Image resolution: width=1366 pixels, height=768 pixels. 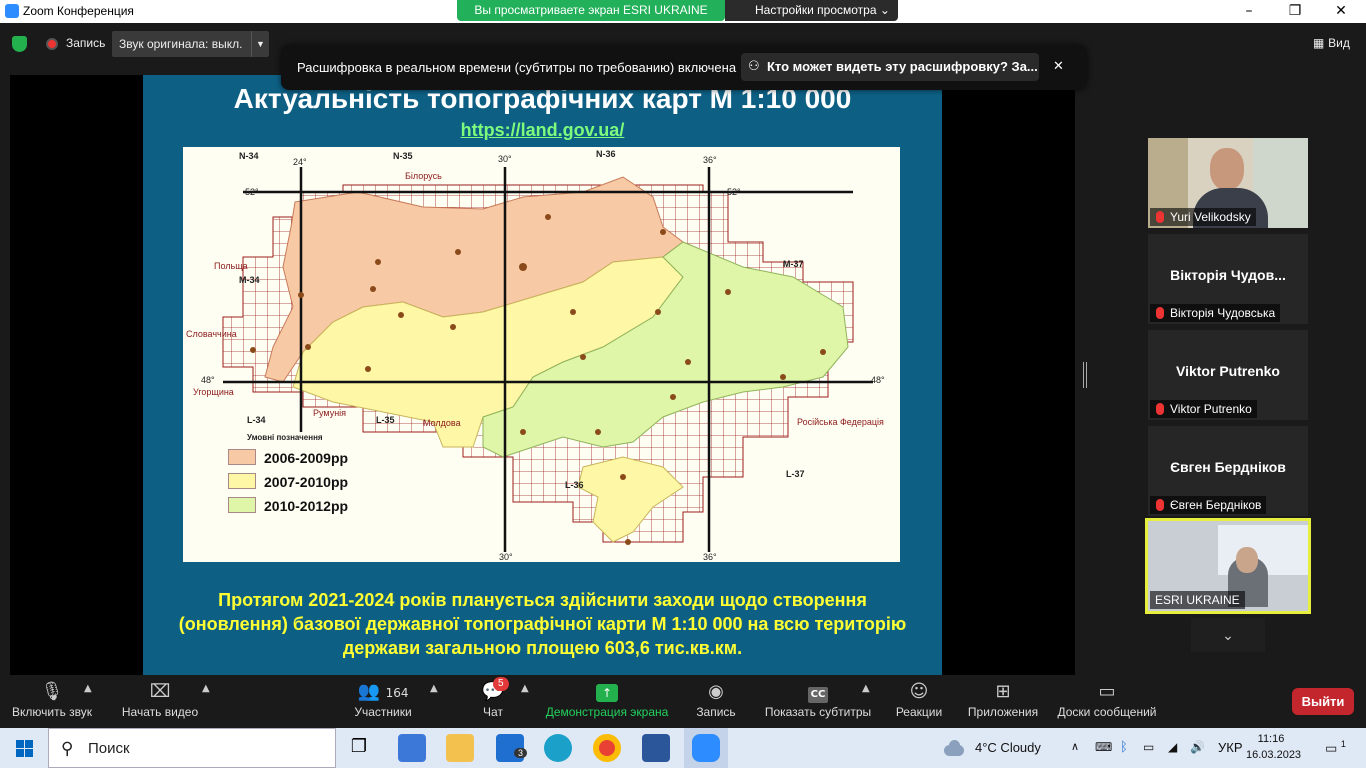 I want to click on search-placeholder: Поиск, so click(x=109, y=748).